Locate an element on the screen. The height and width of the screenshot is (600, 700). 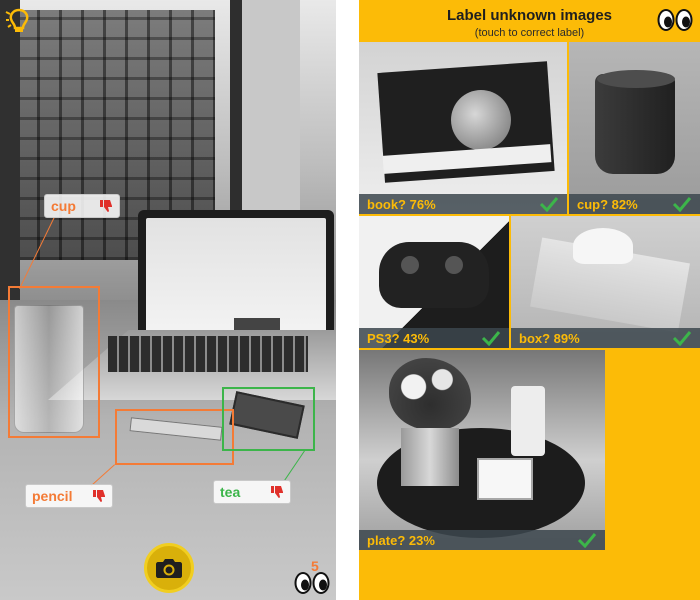
tile-caption: plate? 23% is located at coordinates (482, 540).